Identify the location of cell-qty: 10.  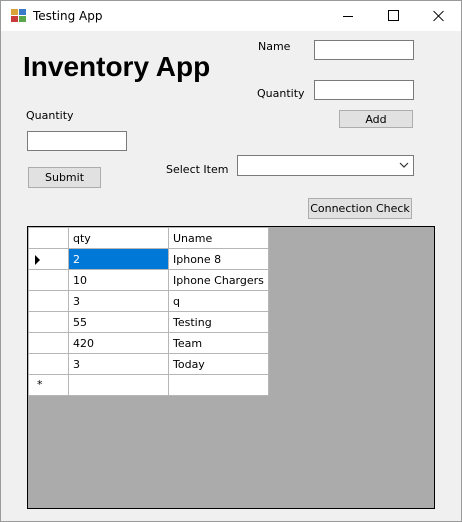
(118, 280).